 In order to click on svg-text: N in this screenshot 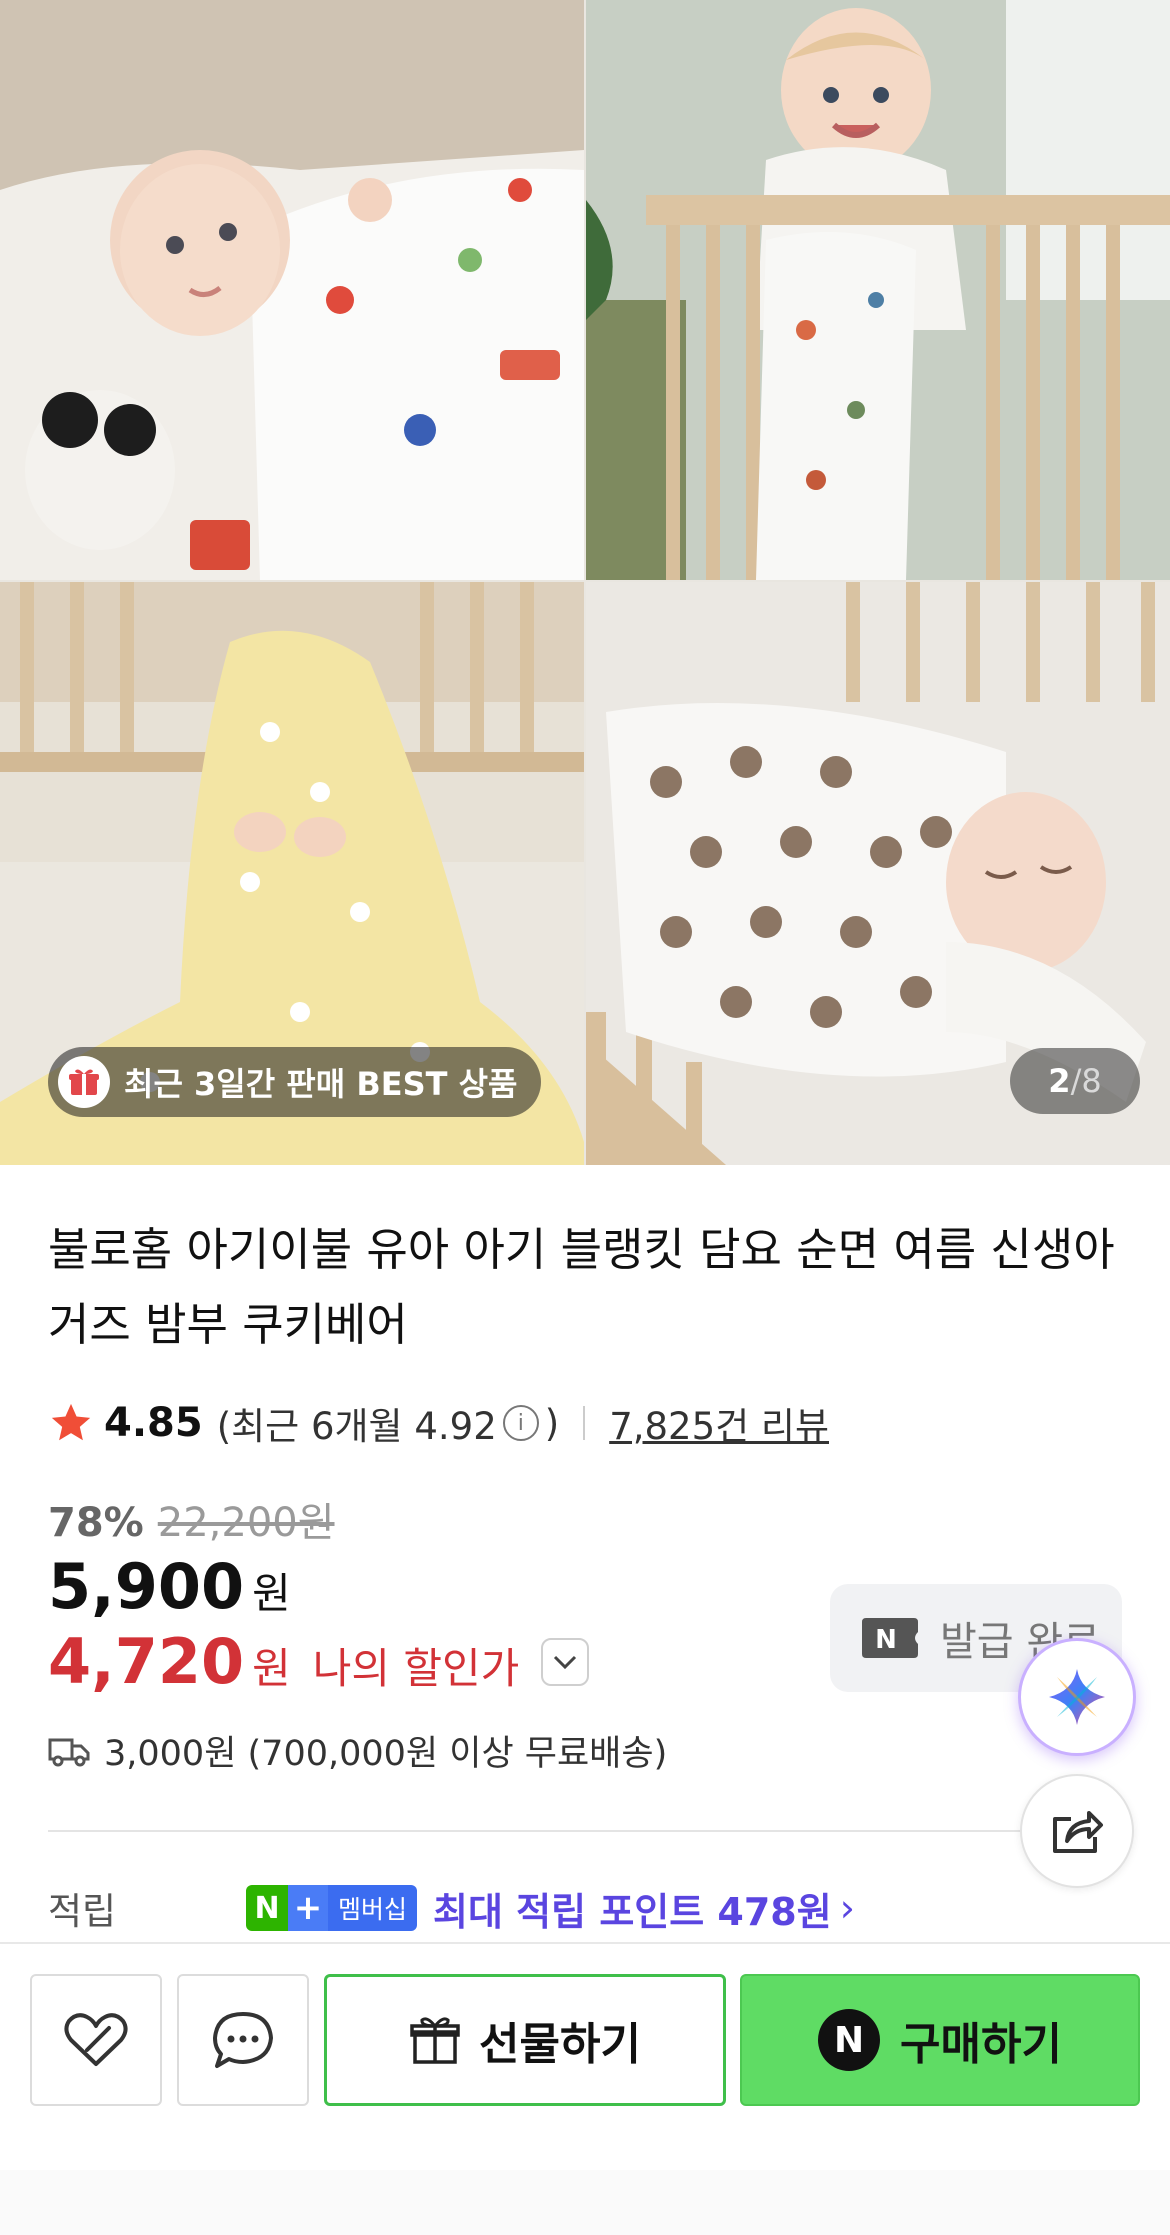, I will do `click(886, 1640)`.